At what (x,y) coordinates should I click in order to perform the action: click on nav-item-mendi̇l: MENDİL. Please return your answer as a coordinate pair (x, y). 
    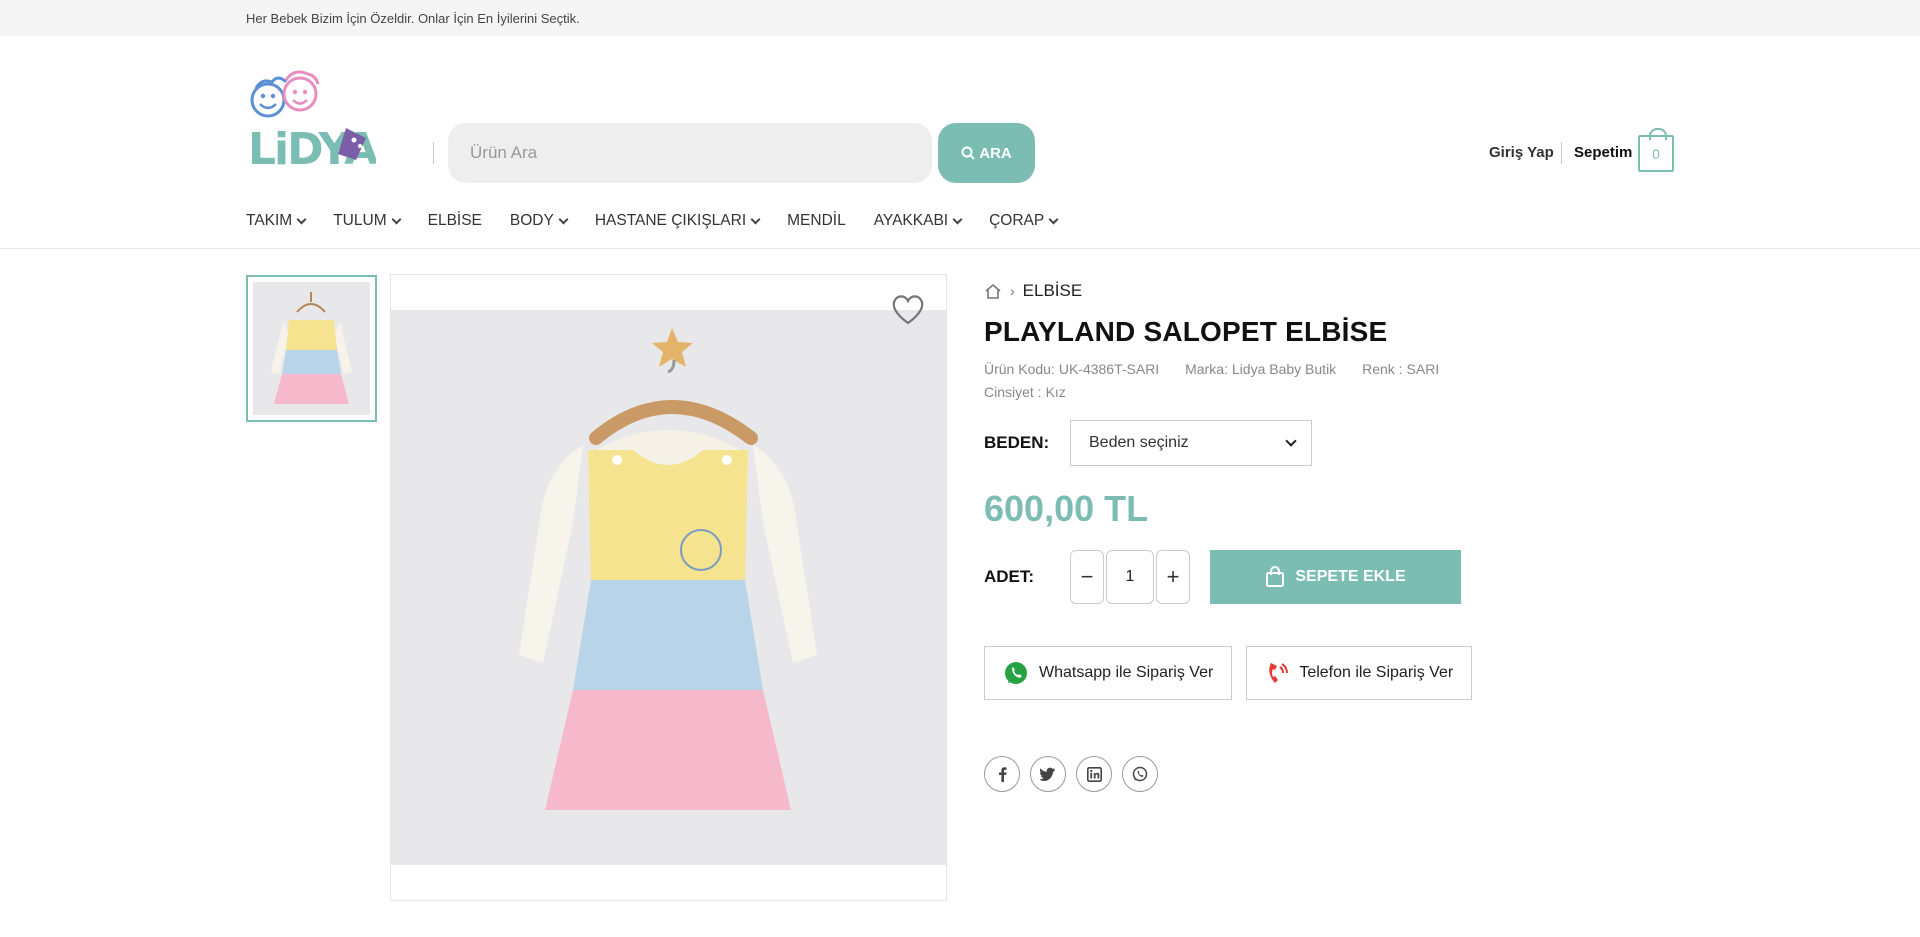
    Looking at the image, I should click on (816, 221).